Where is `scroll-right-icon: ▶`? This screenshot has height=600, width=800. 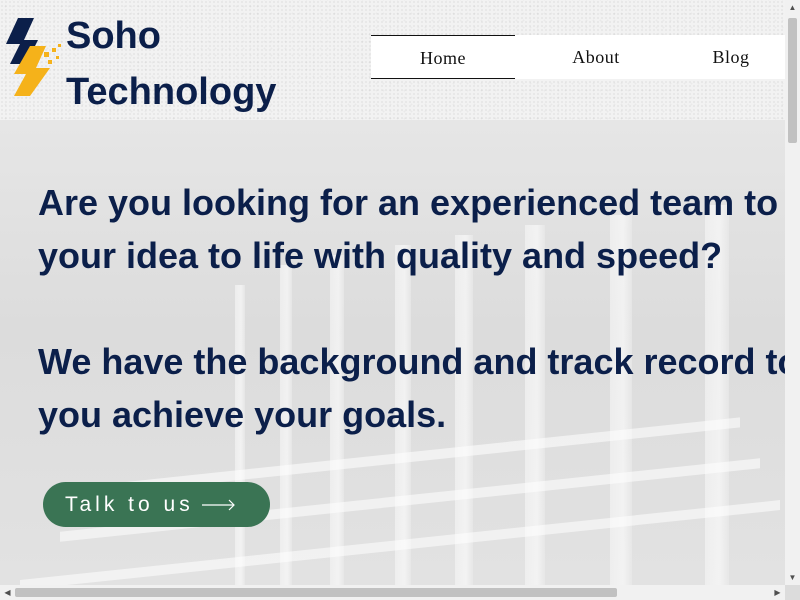
scroll-right-icon: ▶ is located at coordinates (777, 592).